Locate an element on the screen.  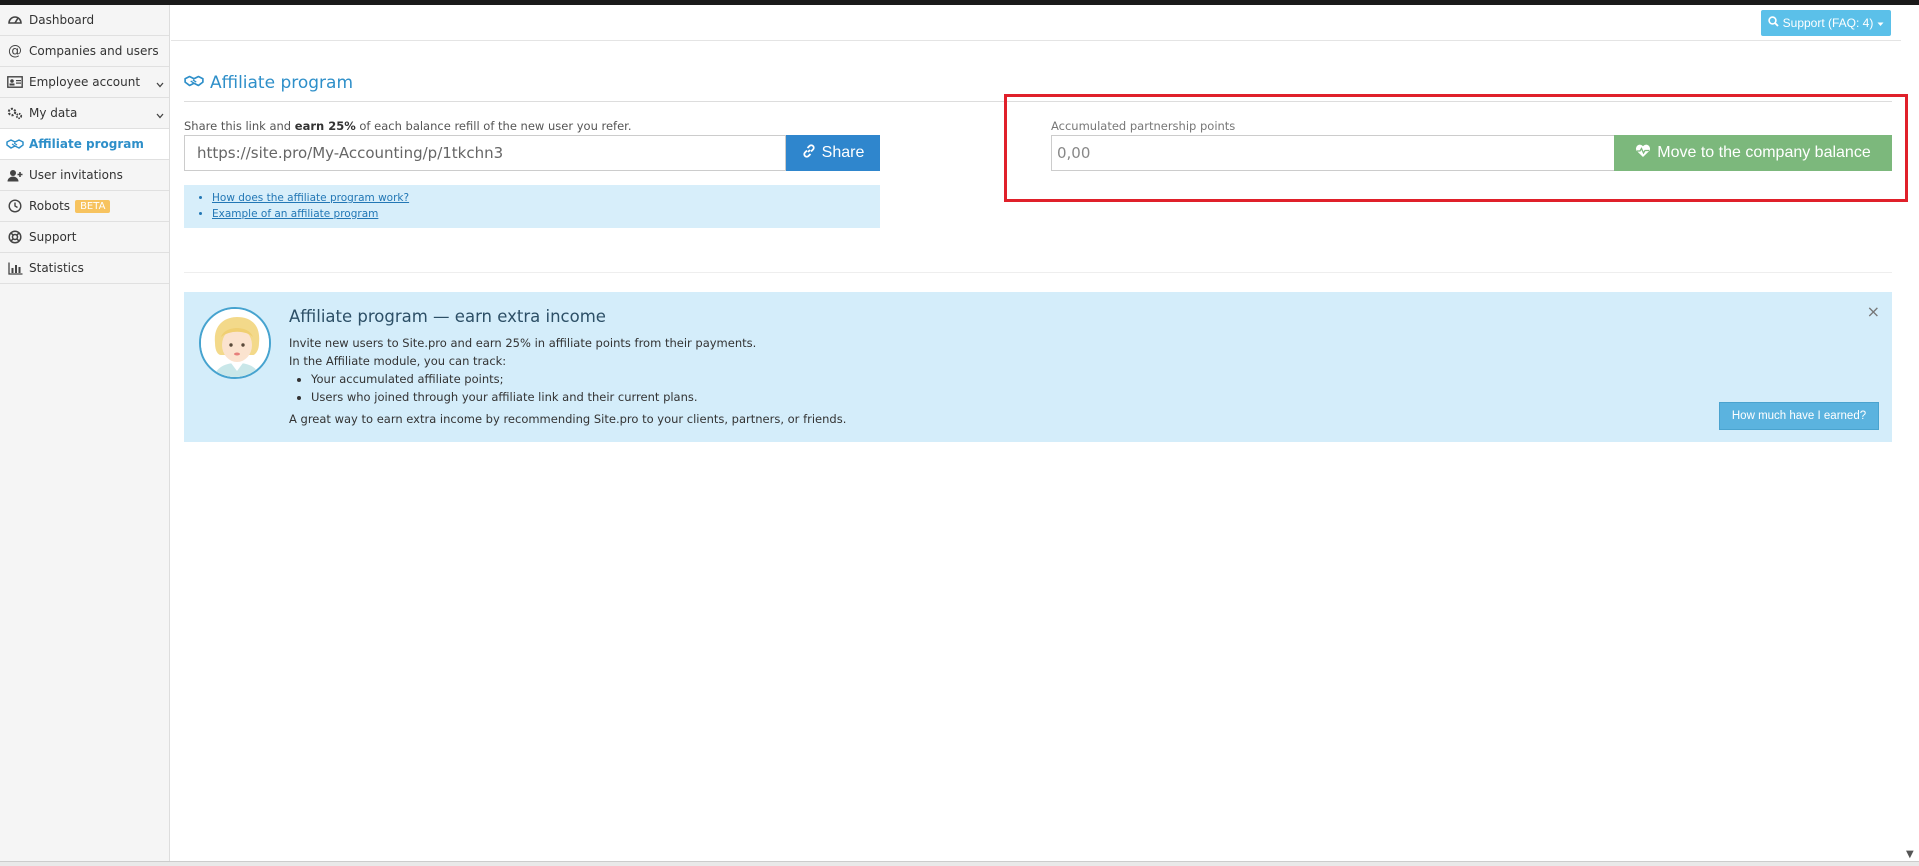
list-item: How does the affiliate program work? is located at coordinates (546, 198).